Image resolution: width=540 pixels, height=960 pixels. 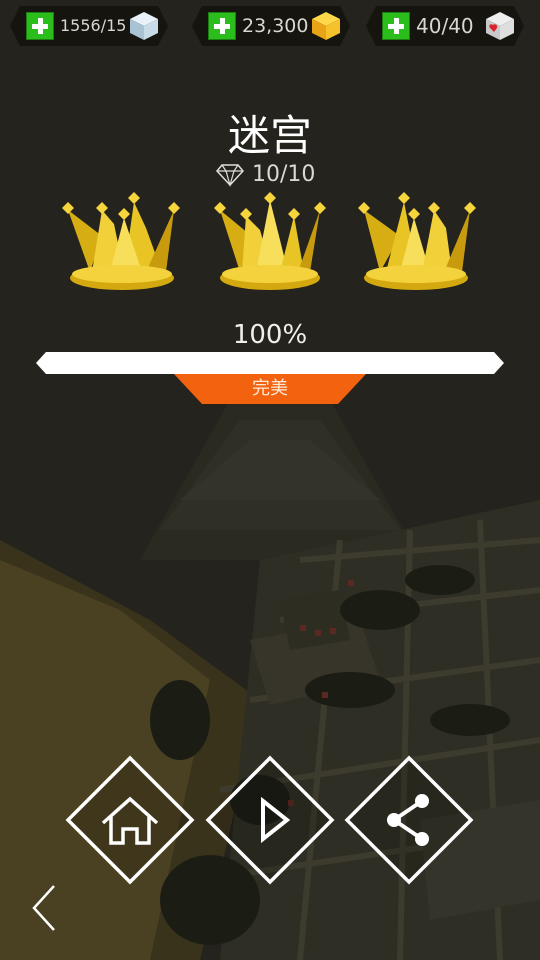 I want to click on rank-label: 完美, so click(x=270, y=388).